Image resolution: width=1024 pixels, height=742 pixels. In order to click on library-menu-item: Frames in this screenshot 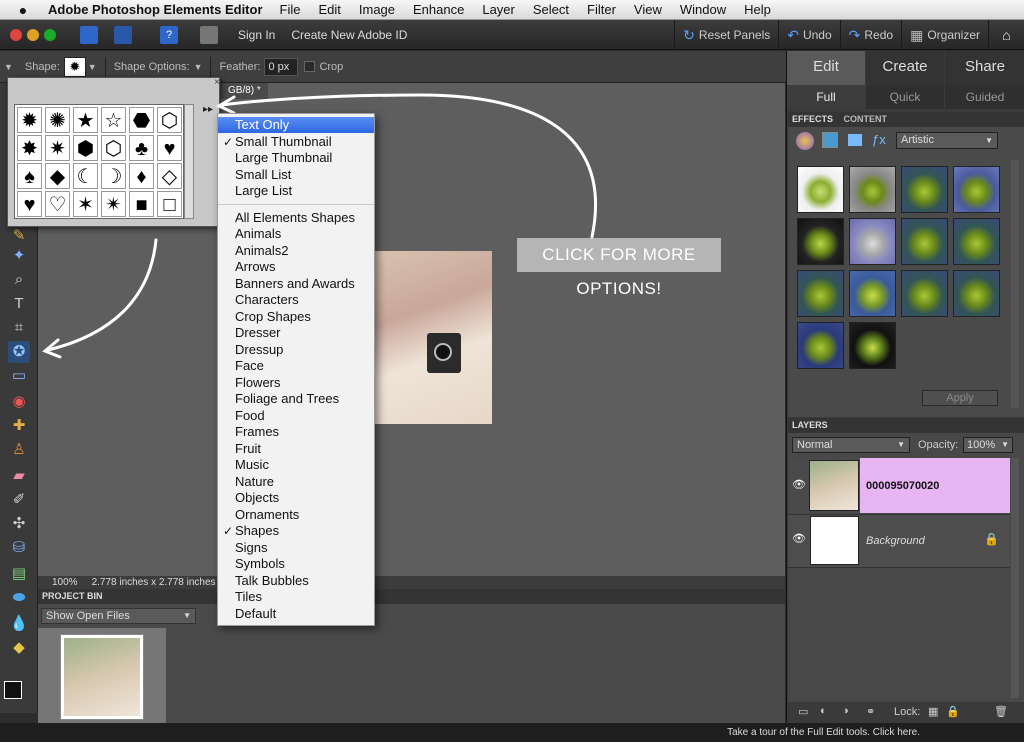, I will do `click(296, 432)`.